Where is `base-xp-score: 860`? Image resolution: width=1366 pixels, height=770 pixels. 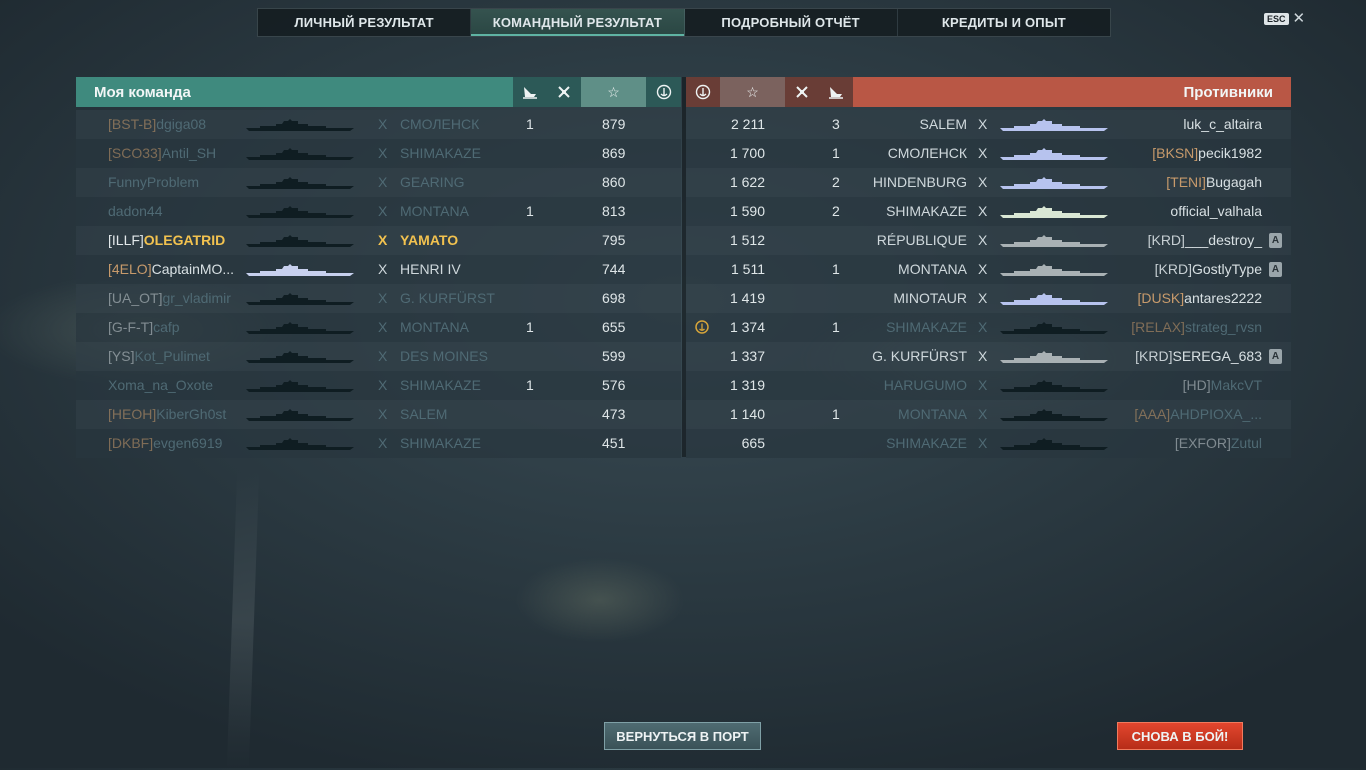
base-xp-score: 860 is located at coordinates (614, 182).